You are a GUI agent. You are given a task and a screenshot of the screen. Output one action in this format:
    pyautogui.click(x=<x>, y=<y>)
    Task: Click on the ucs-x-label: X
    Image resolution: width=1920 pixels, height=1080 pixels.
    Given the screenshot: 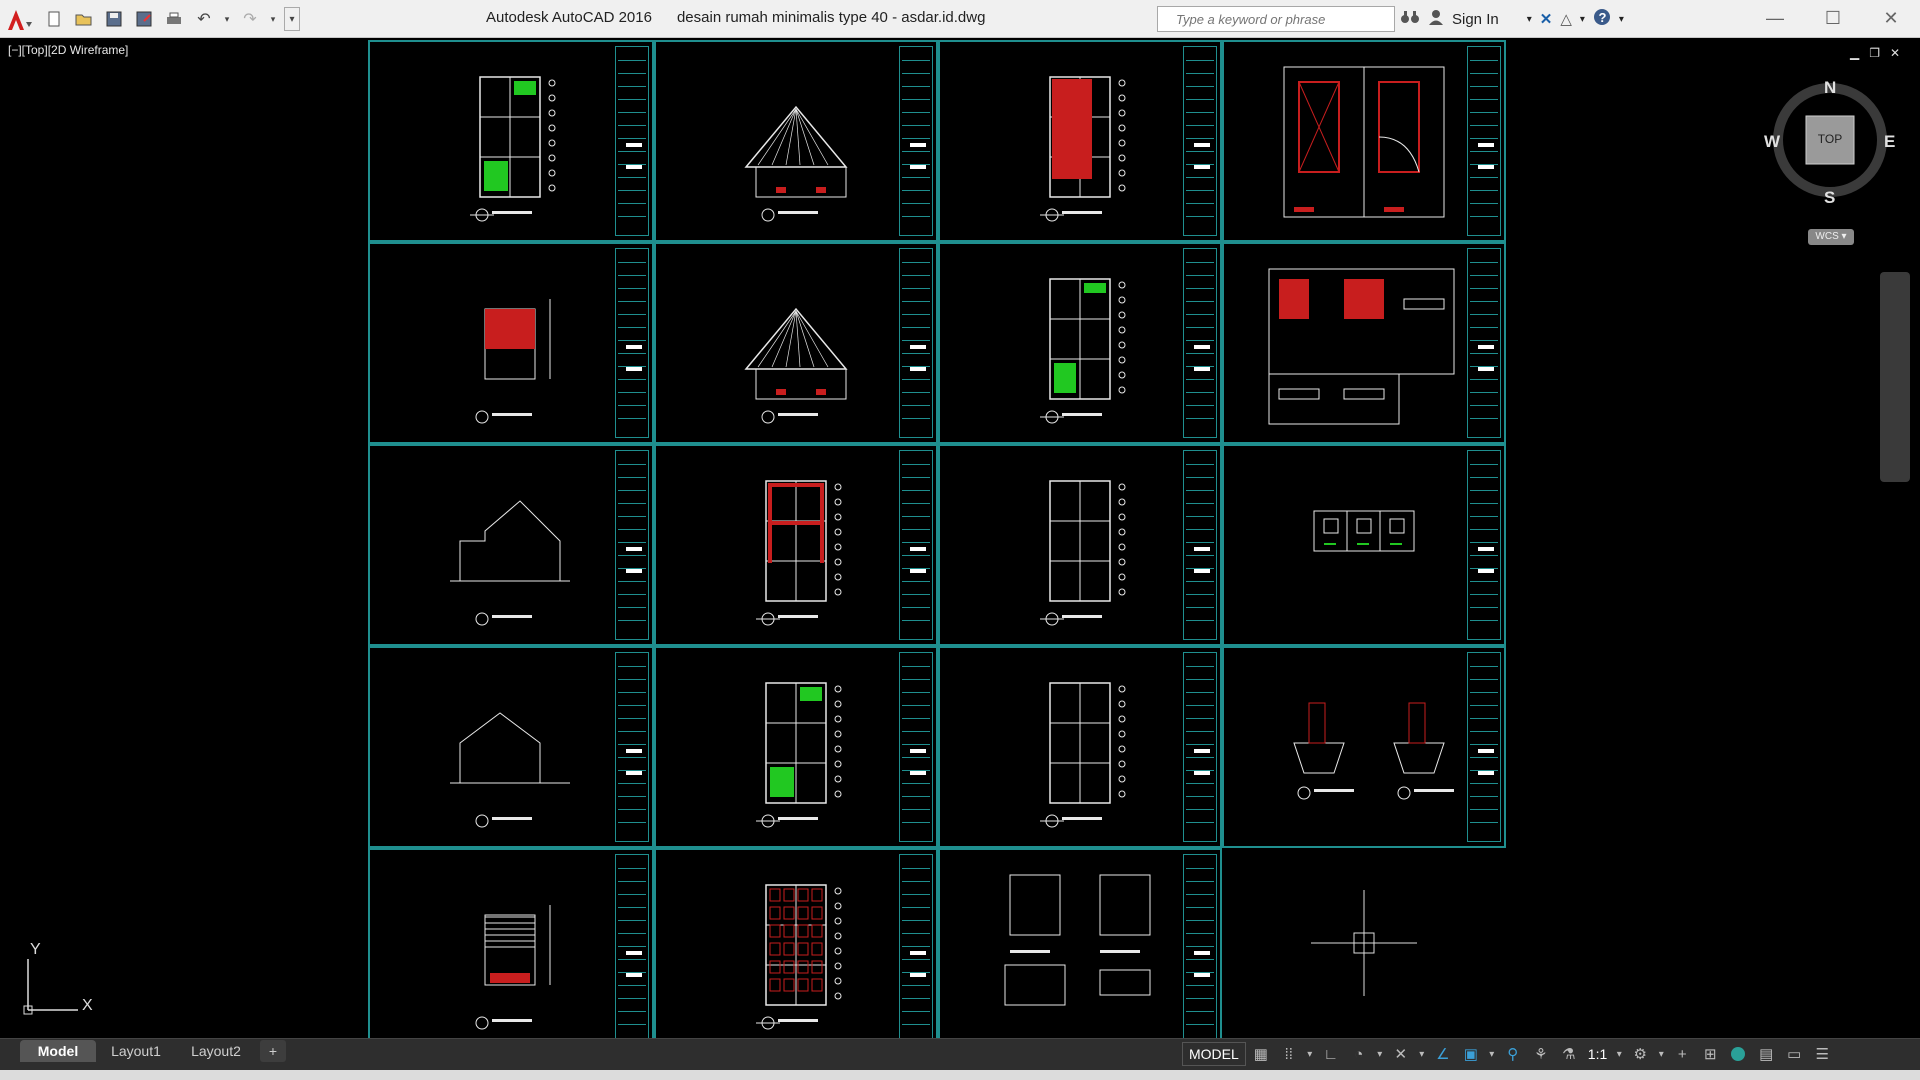 What is the action you would take?
    pyautogui.click(x=87, y=1005)
    